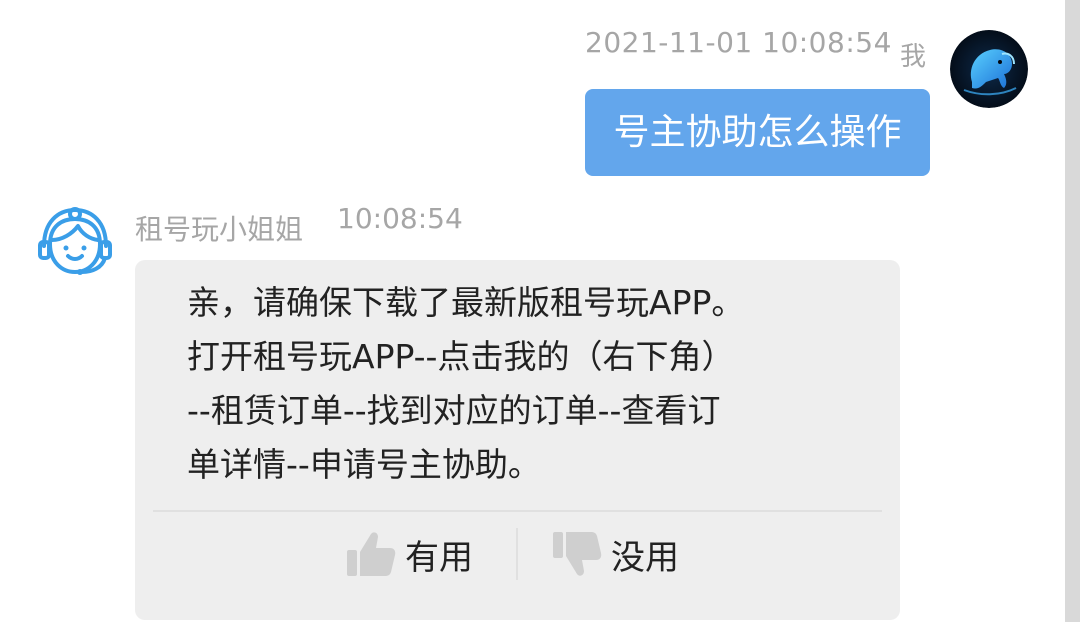 Image resolution: width=1080 pixels, height=622 pixels. I want to click on useless-button: 没用, so click(615, 554).